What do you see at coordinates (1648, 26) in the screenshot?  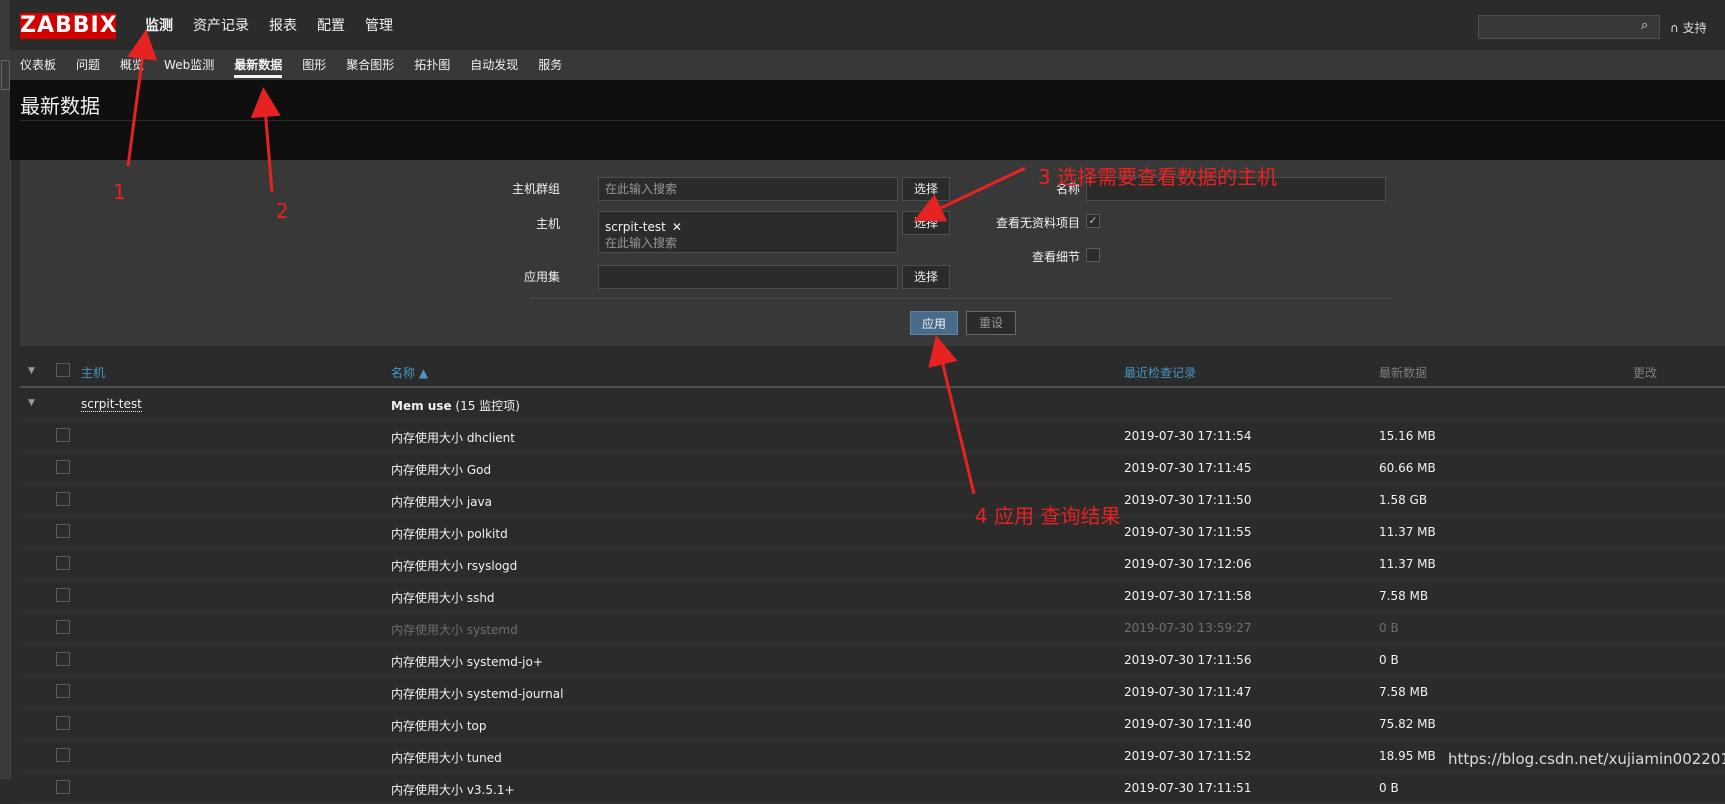 I see `search-icon: ⌕` at bounding box center [1648, 26].